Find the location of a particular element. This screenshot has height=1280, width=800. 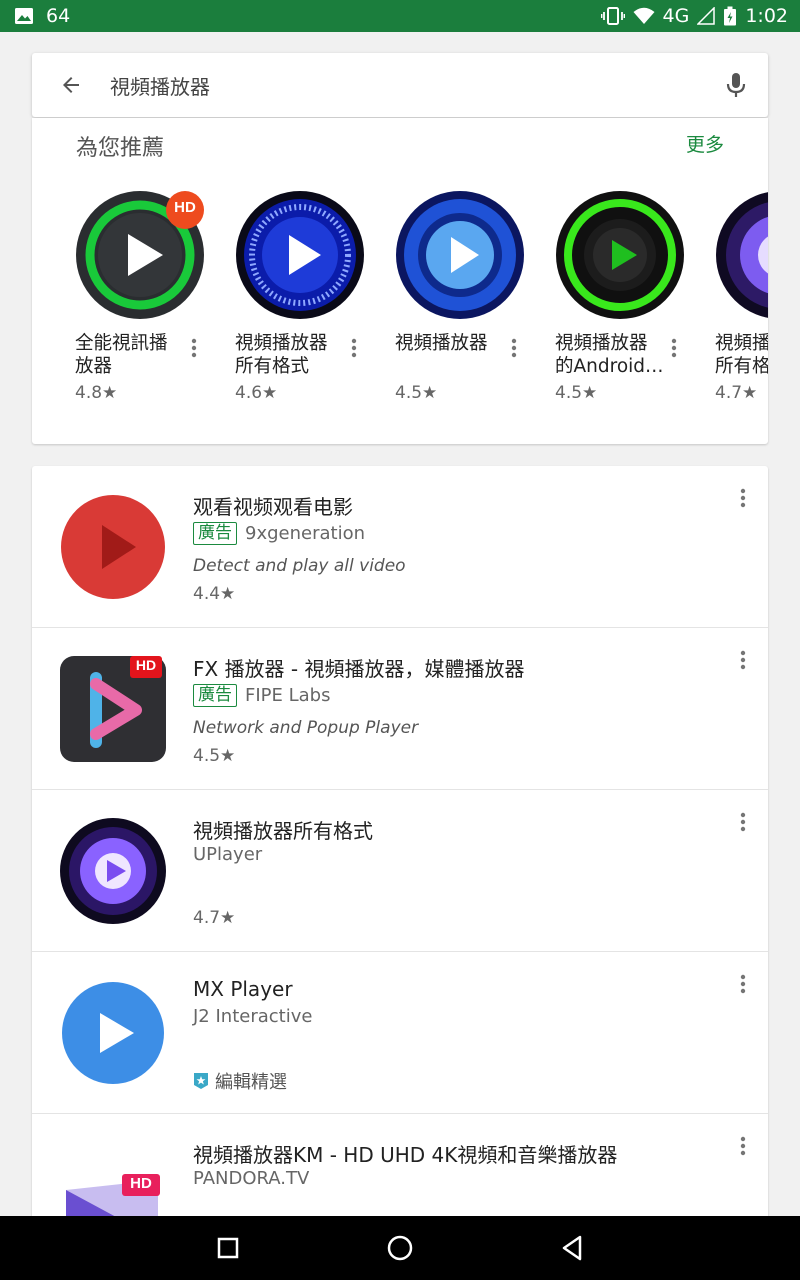

triangle-back-icon is located at coordinates (572, 1248).